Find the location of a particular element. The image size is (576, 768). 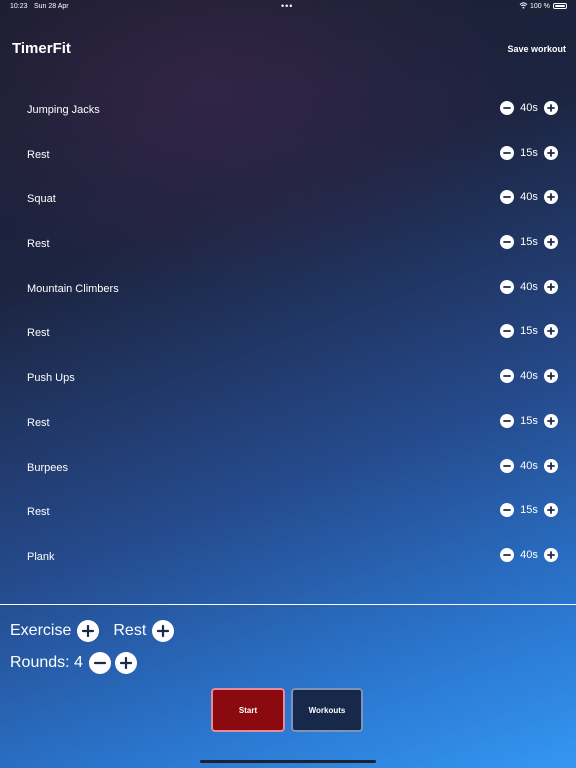

list-item: Jumping Jacks 40s is located at coordinates (288, 109).